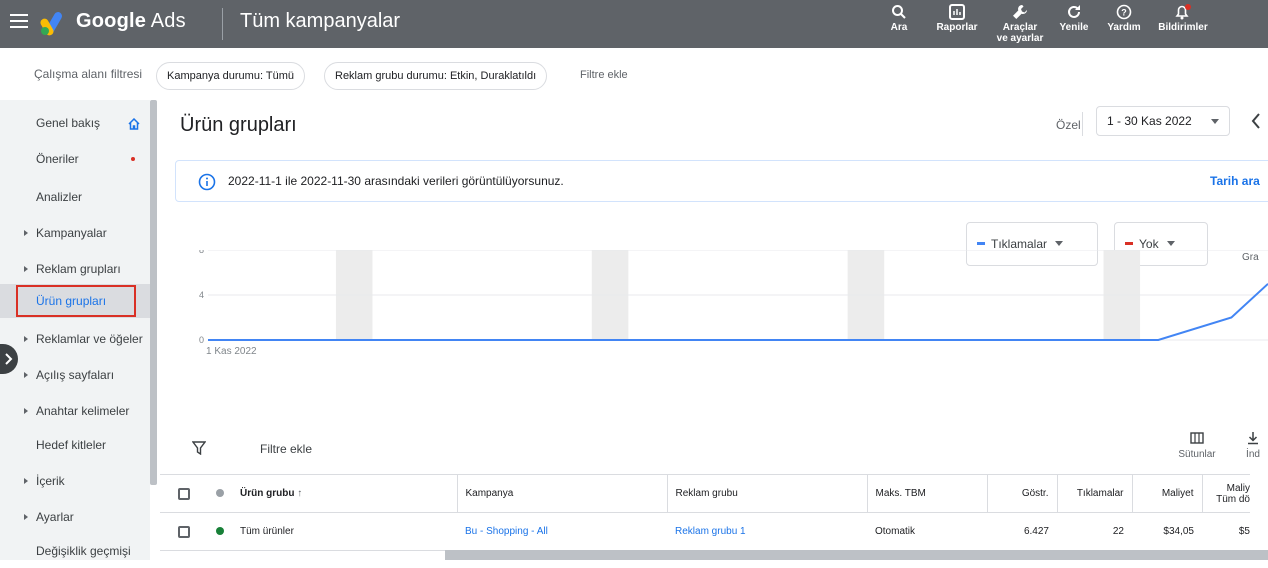 The height and width of the screenshot is (568, 1268). I want to click on add-filter-link: Filtre ekle, so click(604, 75).